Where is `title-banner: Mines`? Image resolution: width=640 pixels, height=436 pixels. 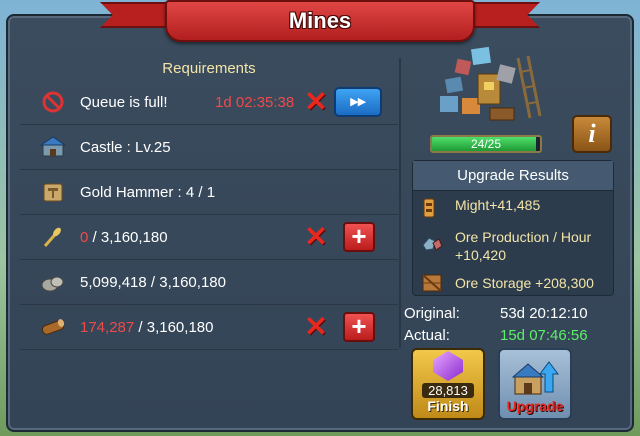 title-banner: Mines is located at coordinates (320, 21).